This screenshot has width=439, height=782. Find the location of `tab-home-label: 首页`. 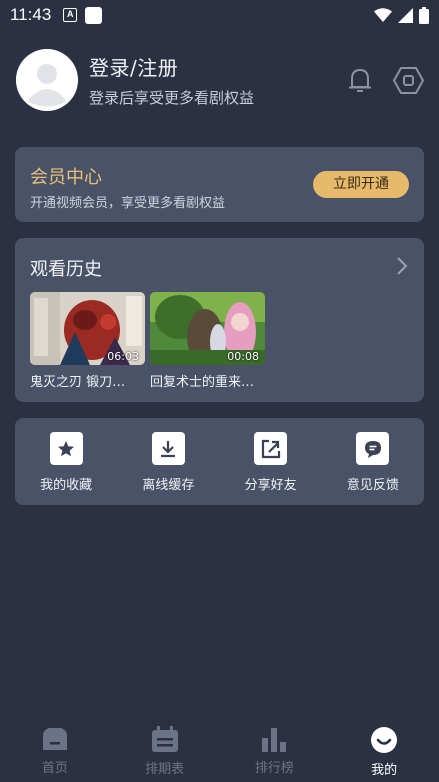

tab-home-label: 首页 is located at coordinates (54, 768).